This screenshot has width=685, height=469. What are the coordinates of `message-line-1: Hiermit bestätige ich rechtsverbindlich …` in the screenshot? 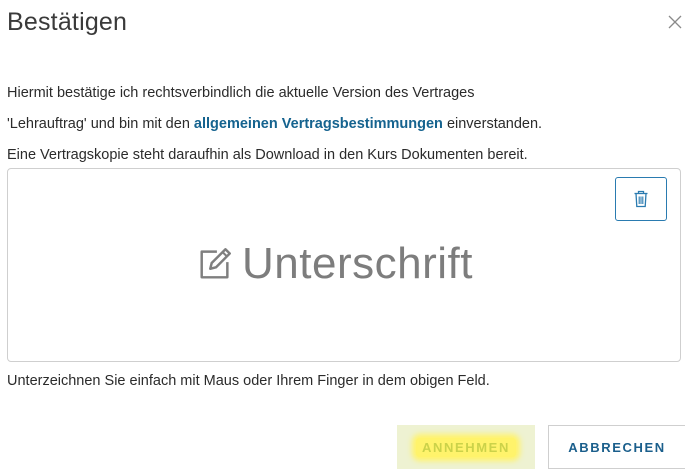 It's located at (241, 93).